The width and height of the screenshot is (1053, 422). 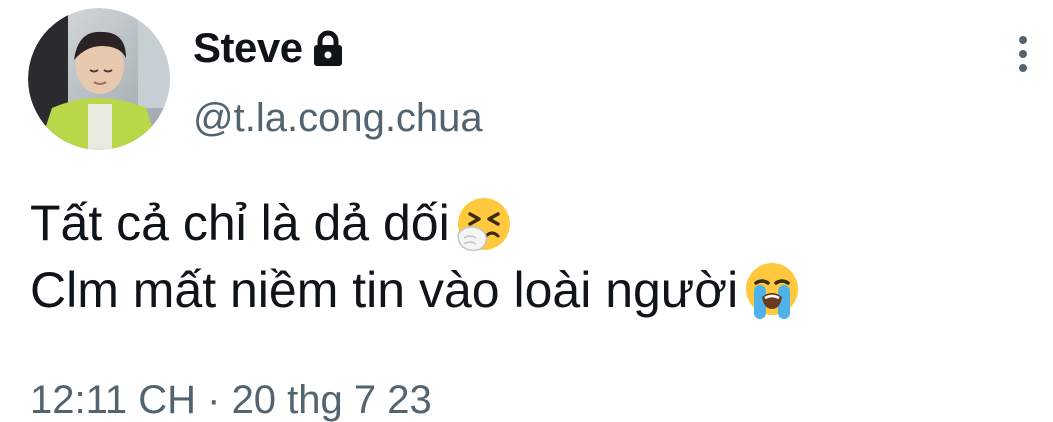 I want to click on tweet-timestamp: 12:11 CH · 20 thg 7 23, so click(x=231, y=400).